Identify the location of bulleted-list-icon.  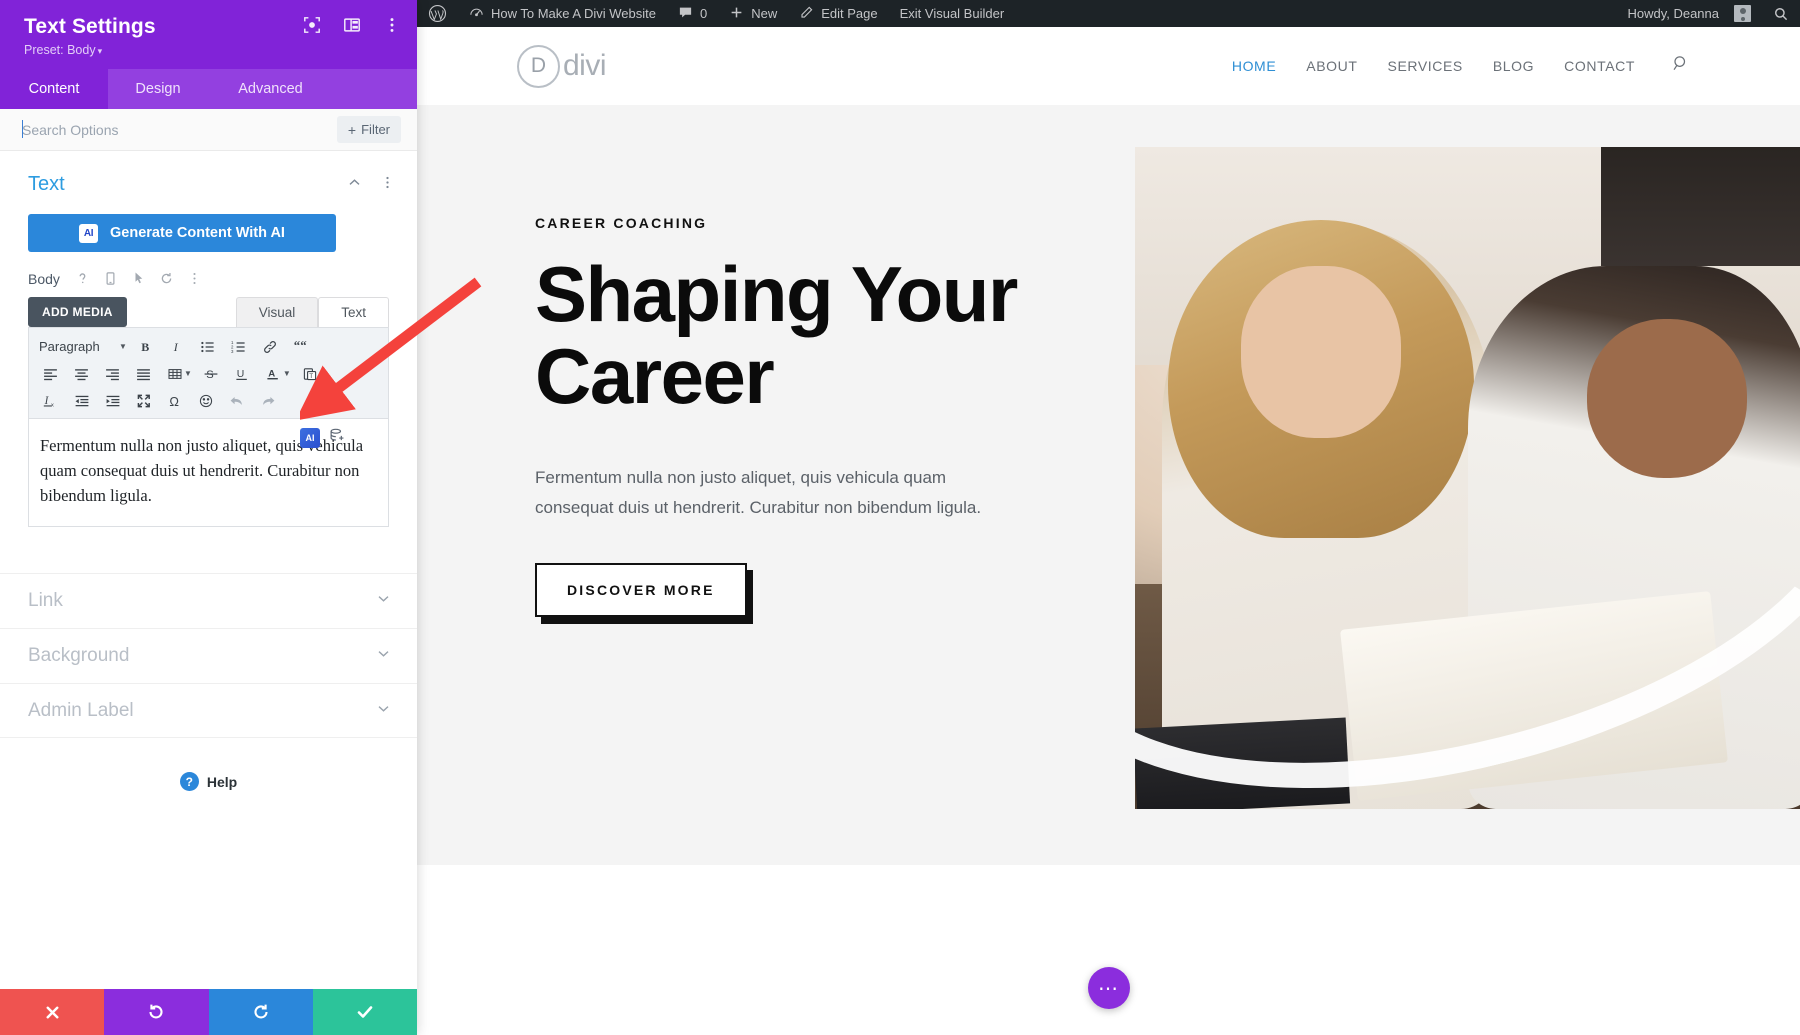
(208, 347).